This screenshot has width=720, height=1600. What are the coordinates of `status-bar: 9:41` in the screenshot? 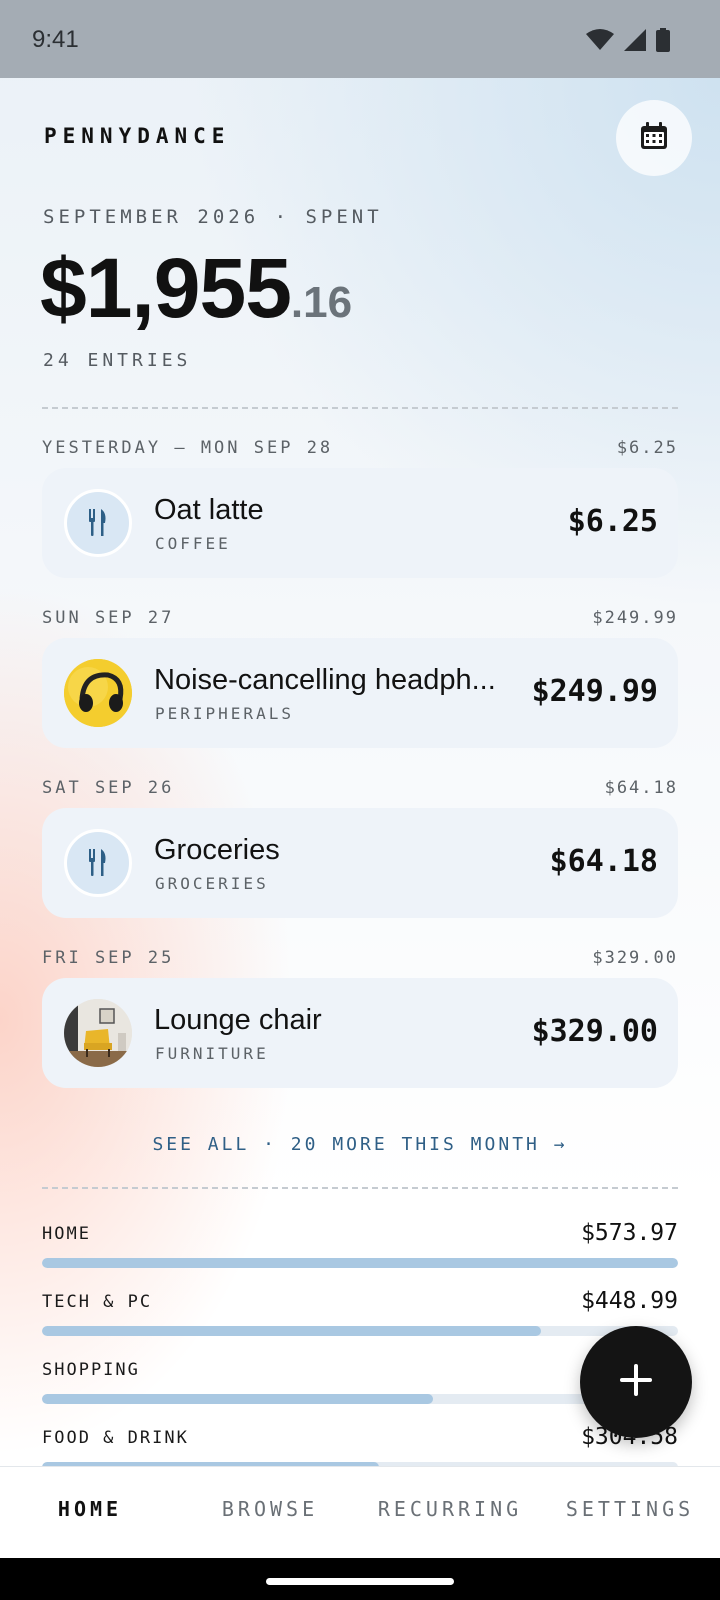 It's located at (360, 39).